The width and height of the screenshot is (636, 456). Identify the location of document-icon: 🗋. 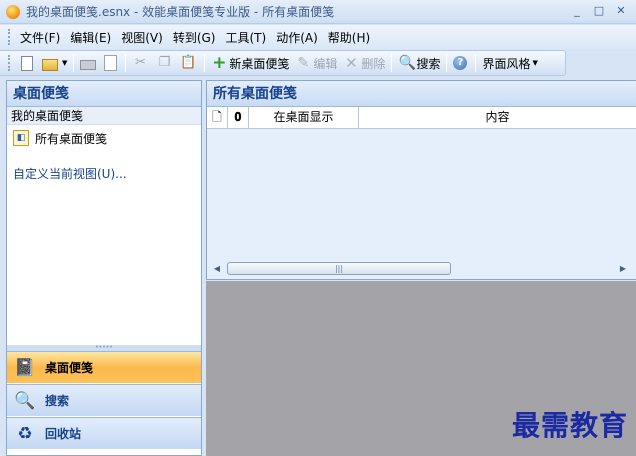
(217, 117).